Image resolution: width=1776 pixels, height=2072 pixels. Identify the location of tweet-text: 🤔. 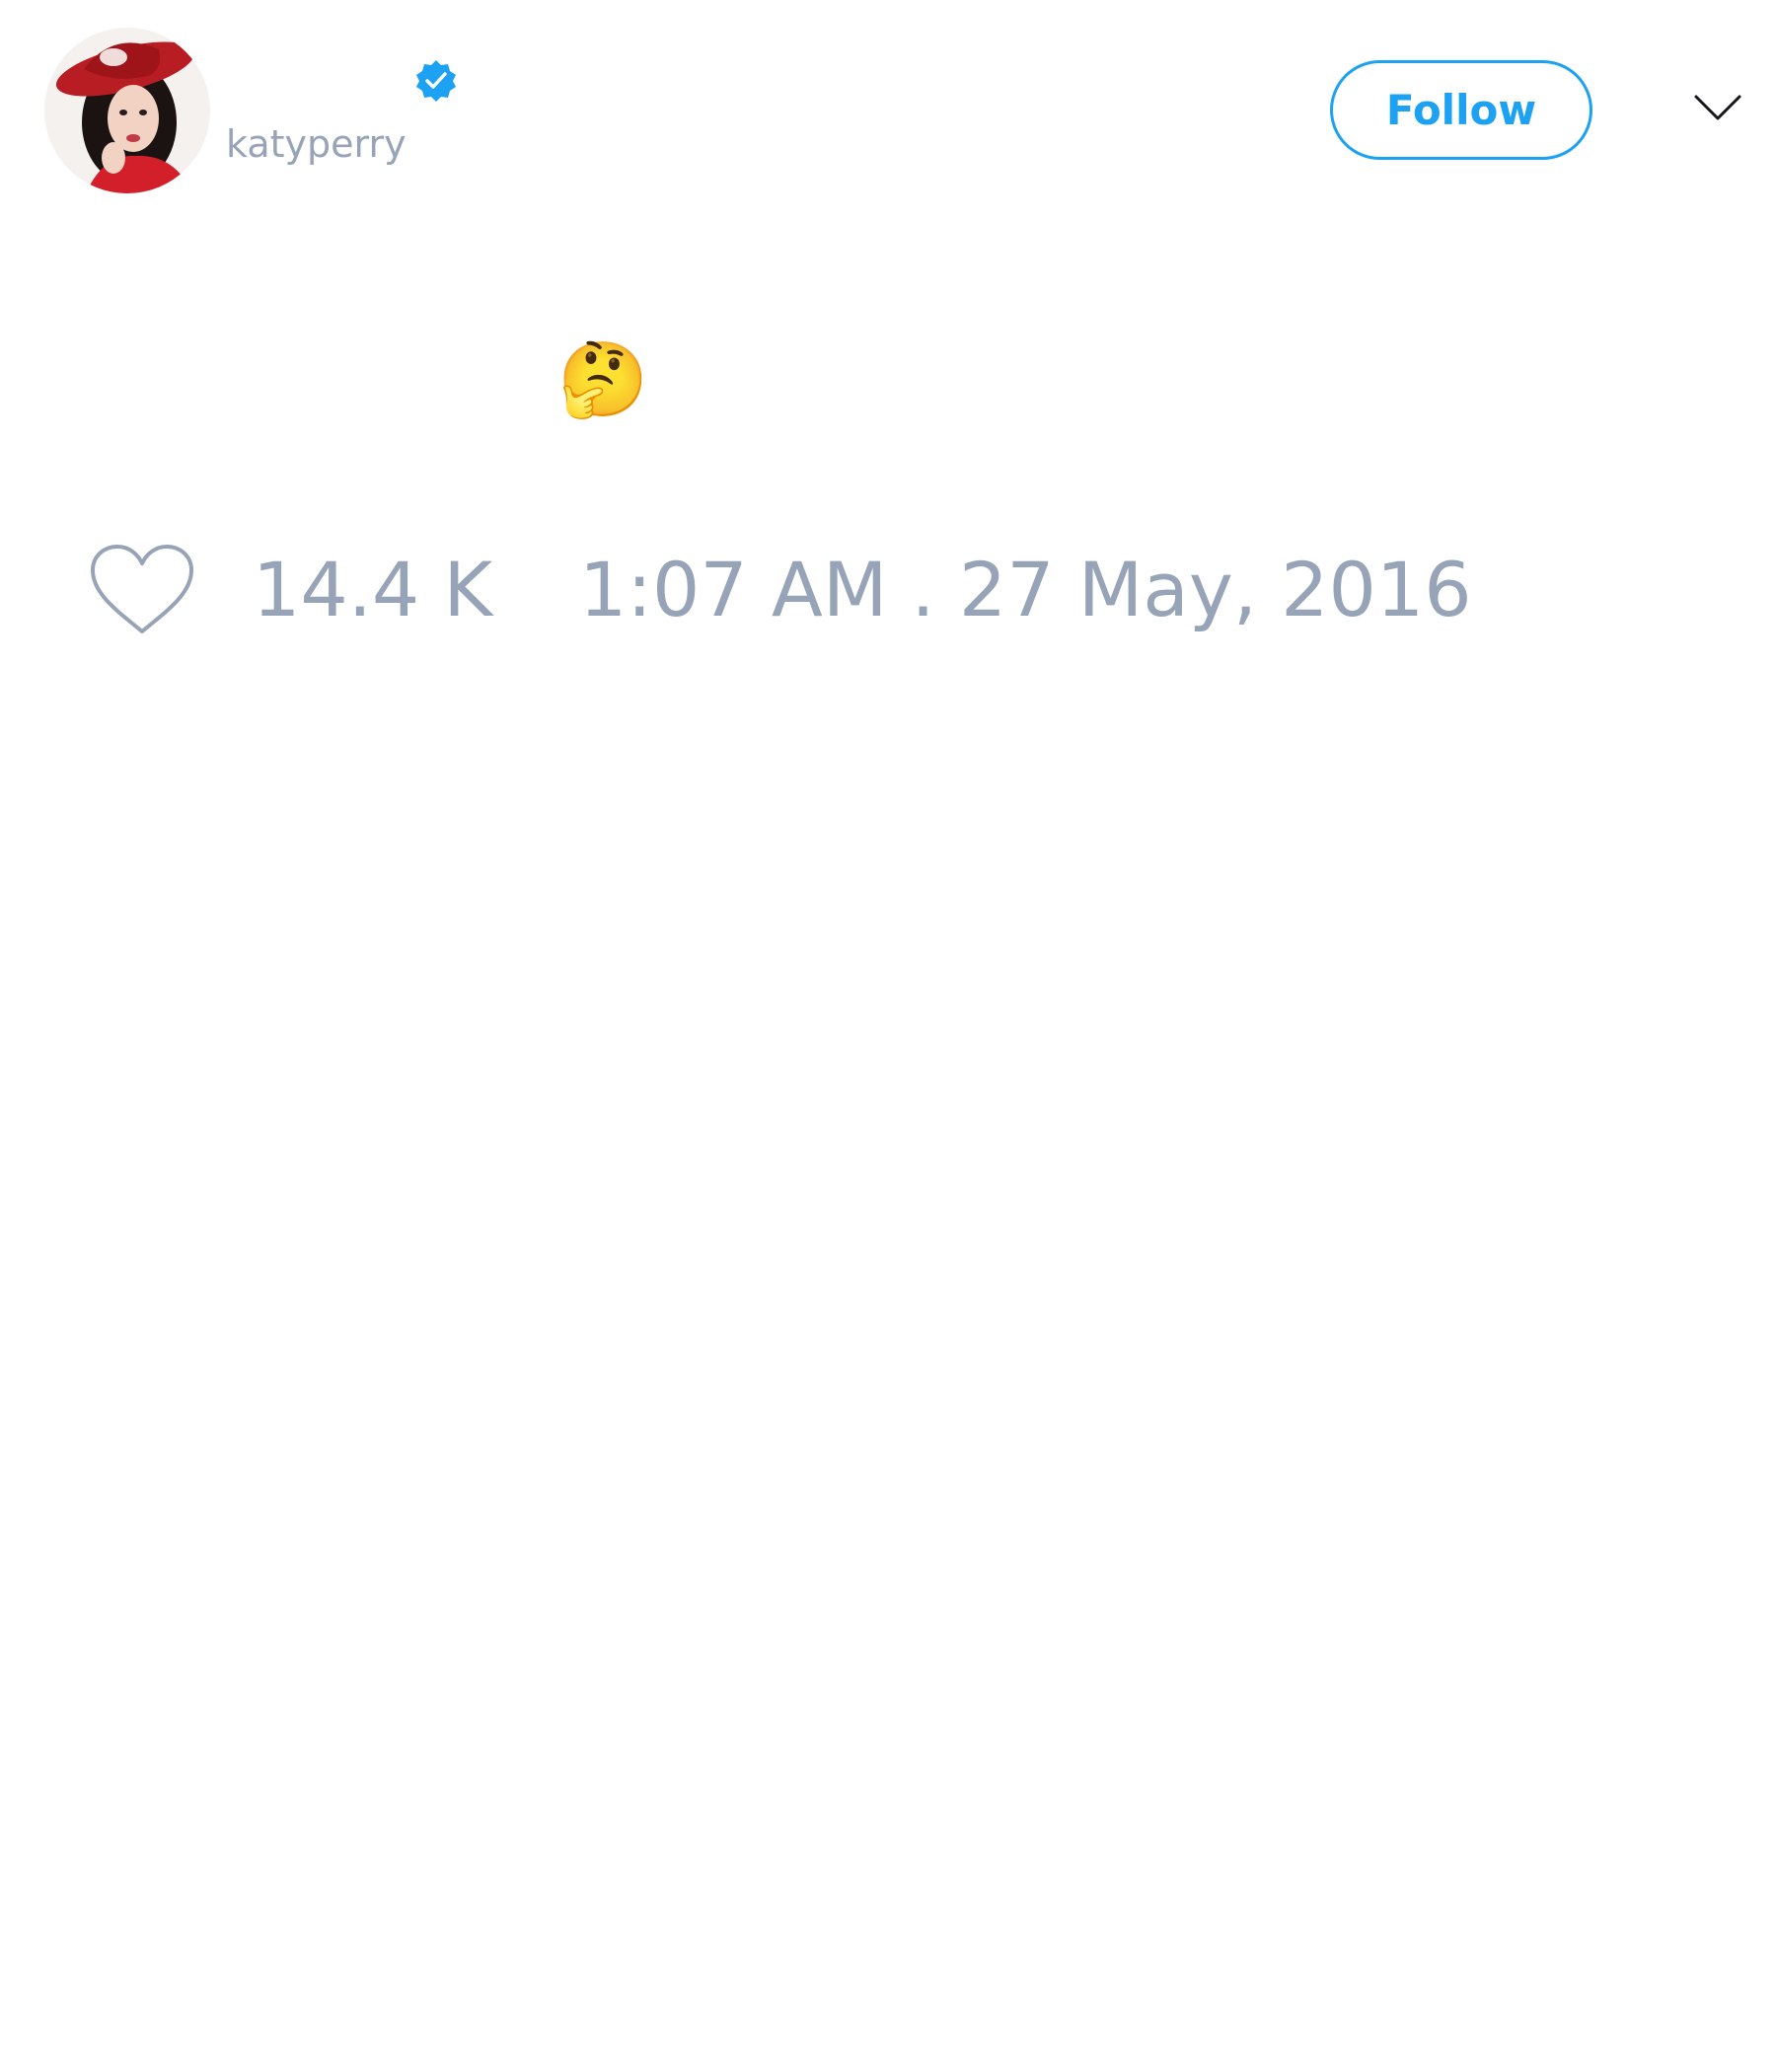
(603, 379).